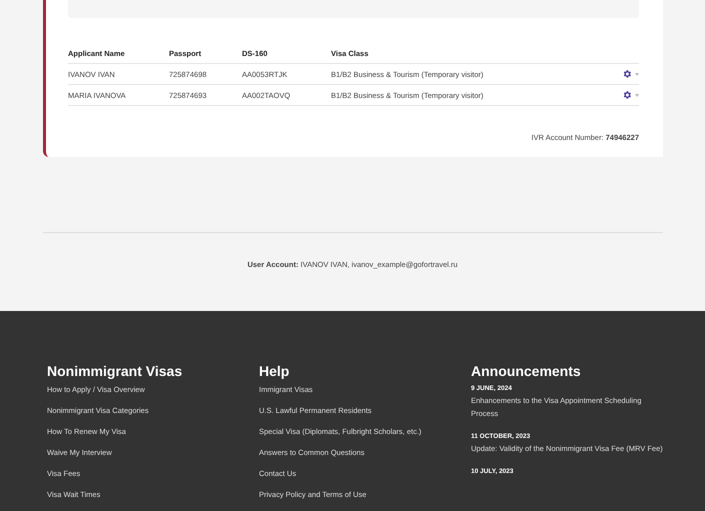 The image size is (705, 511). What do you see at coordinates (274, 371) in the screenshot?
I see `footer-heading: Help` at bounding box center [274, 371].